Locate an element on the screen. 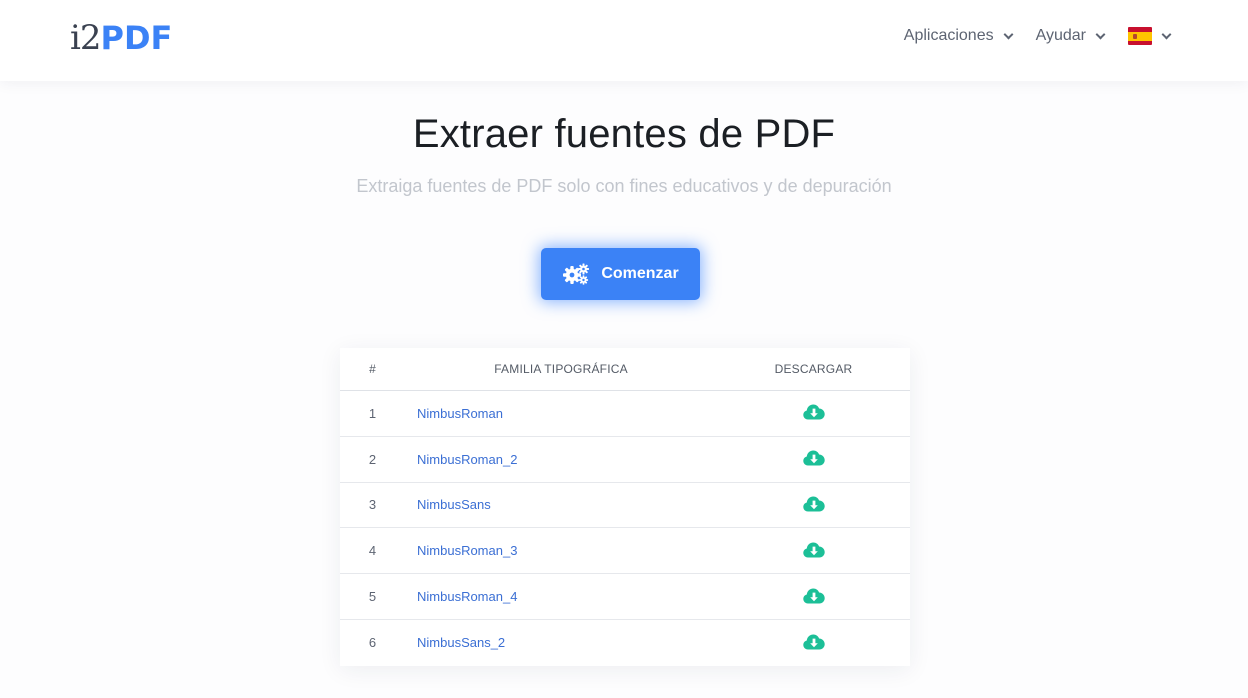 The width and height of the screenshot is (1248, 698). main-nav: Aplicaciones Ayudar is located at coordinates (1026, 36).